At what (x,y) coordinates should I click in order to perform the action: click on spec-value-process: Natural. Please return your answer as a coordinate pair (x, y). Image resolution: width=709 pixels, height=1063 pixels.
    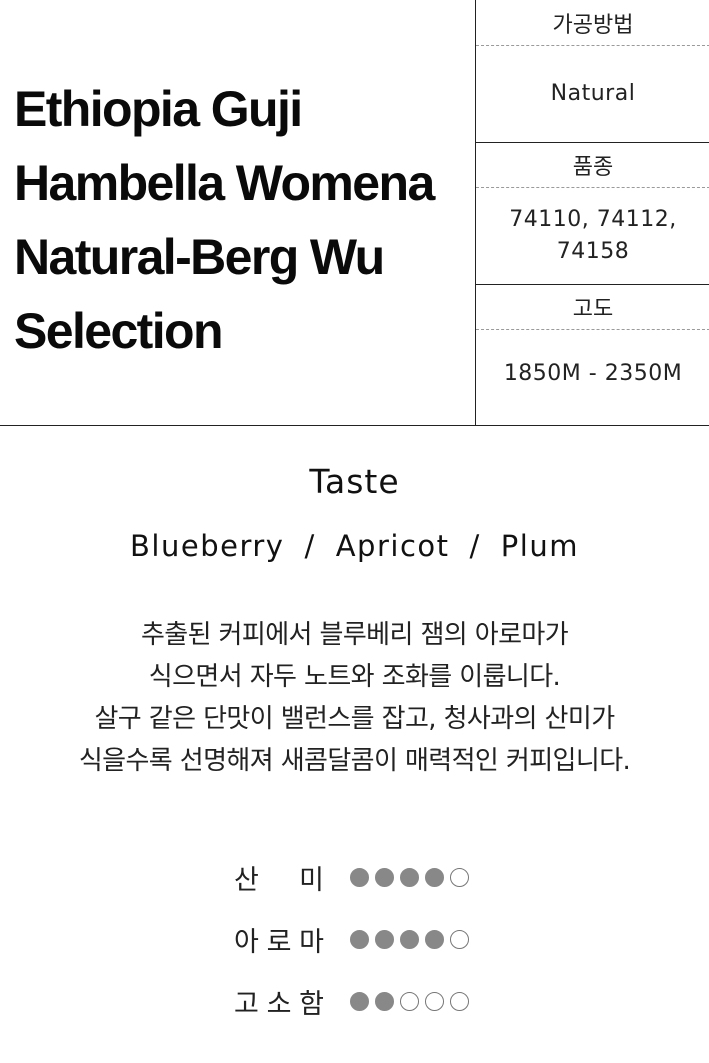
    Looking at the image, I should click on (593, 93).